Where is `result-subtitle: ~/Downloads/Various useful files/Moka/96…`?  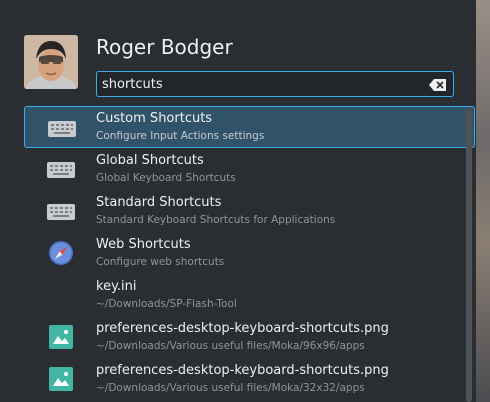 result-subtitle: ~/Downloads/Various useful files/Moka/96… is located at coordinates (230, 346).